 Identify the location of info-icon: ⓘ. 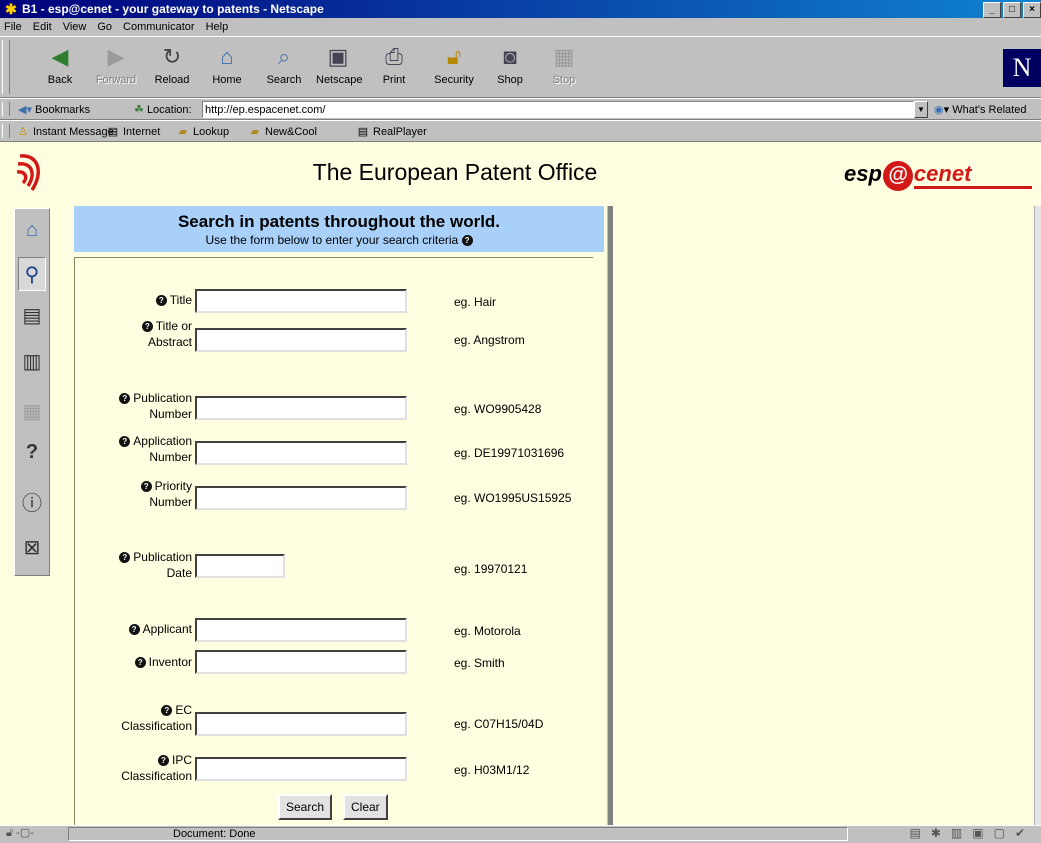
(32, 504).